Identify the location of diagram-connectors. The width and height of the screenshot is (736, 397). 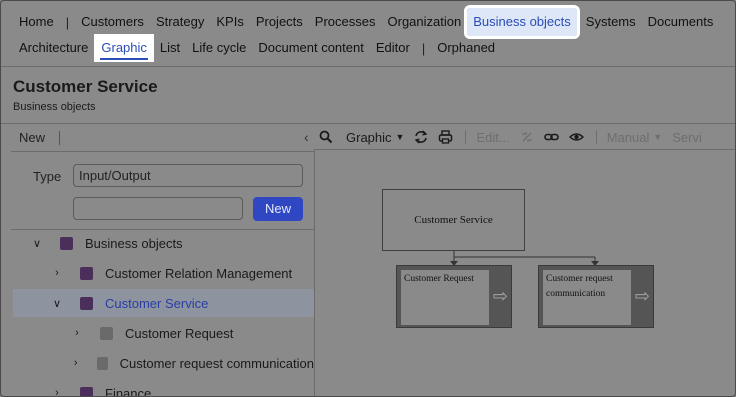
(524, 258).